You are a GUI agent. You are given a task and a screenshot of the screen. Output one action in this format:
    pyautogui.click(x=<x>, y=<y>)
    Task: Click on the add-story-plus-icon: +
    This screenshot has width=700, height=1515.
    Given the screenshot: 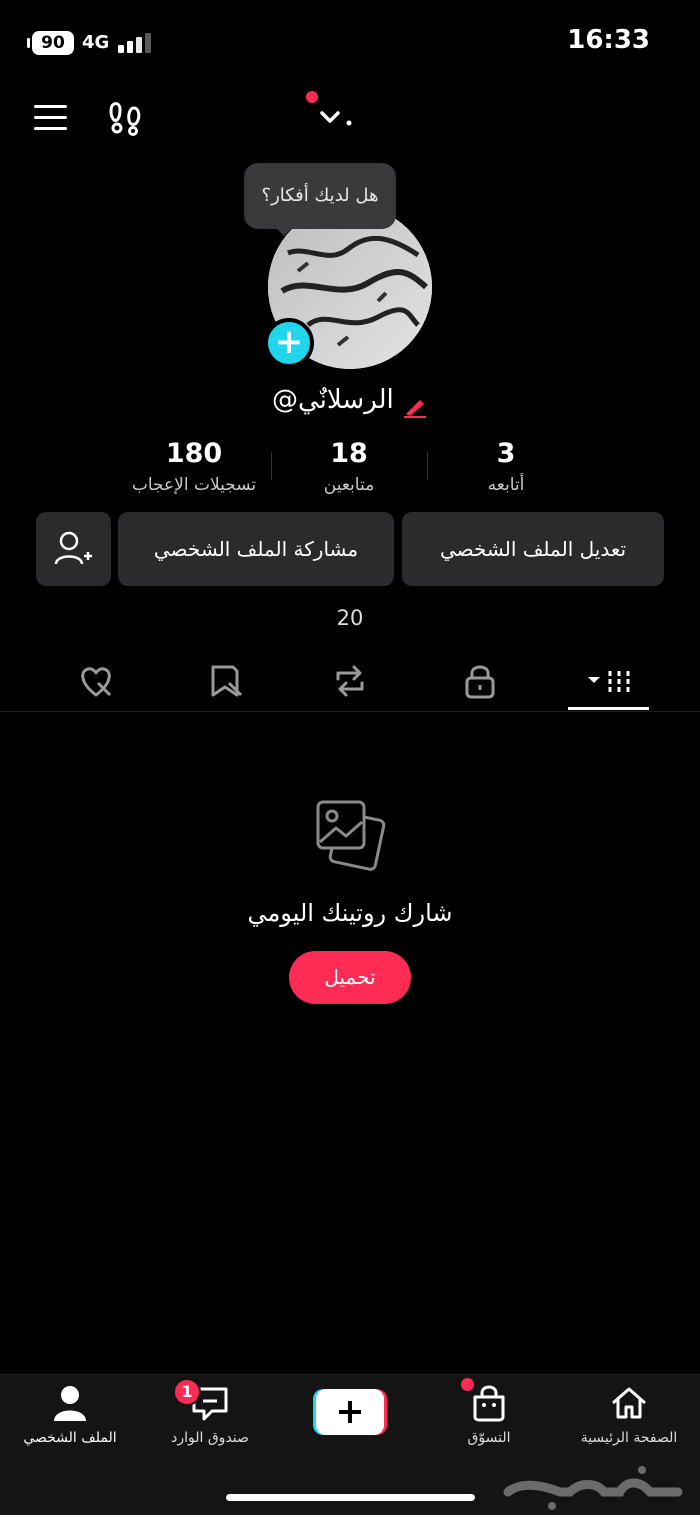 What is the action you would take?
    pyautogui.click(x=289, y=343)
    